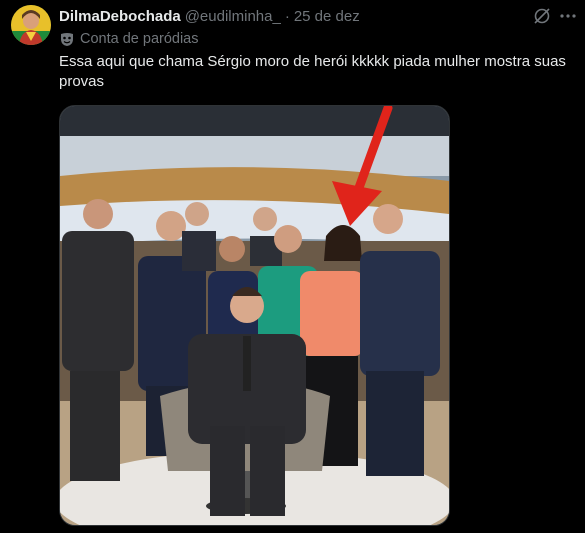  I want to click on more-icon, so click(568, 16).